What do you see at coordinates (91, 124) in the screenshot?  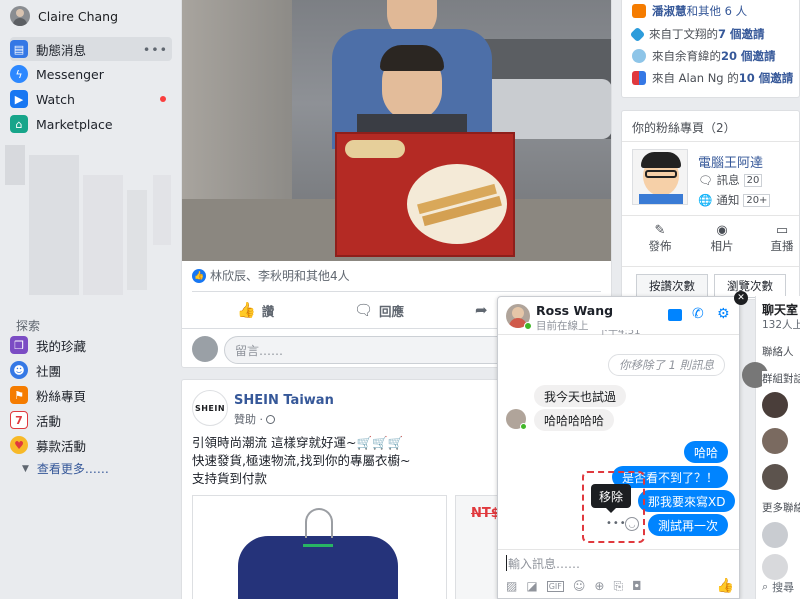 I see `sidebar-item-marketplace: ⌂ Marketplace` at bounding box center [91, 124].